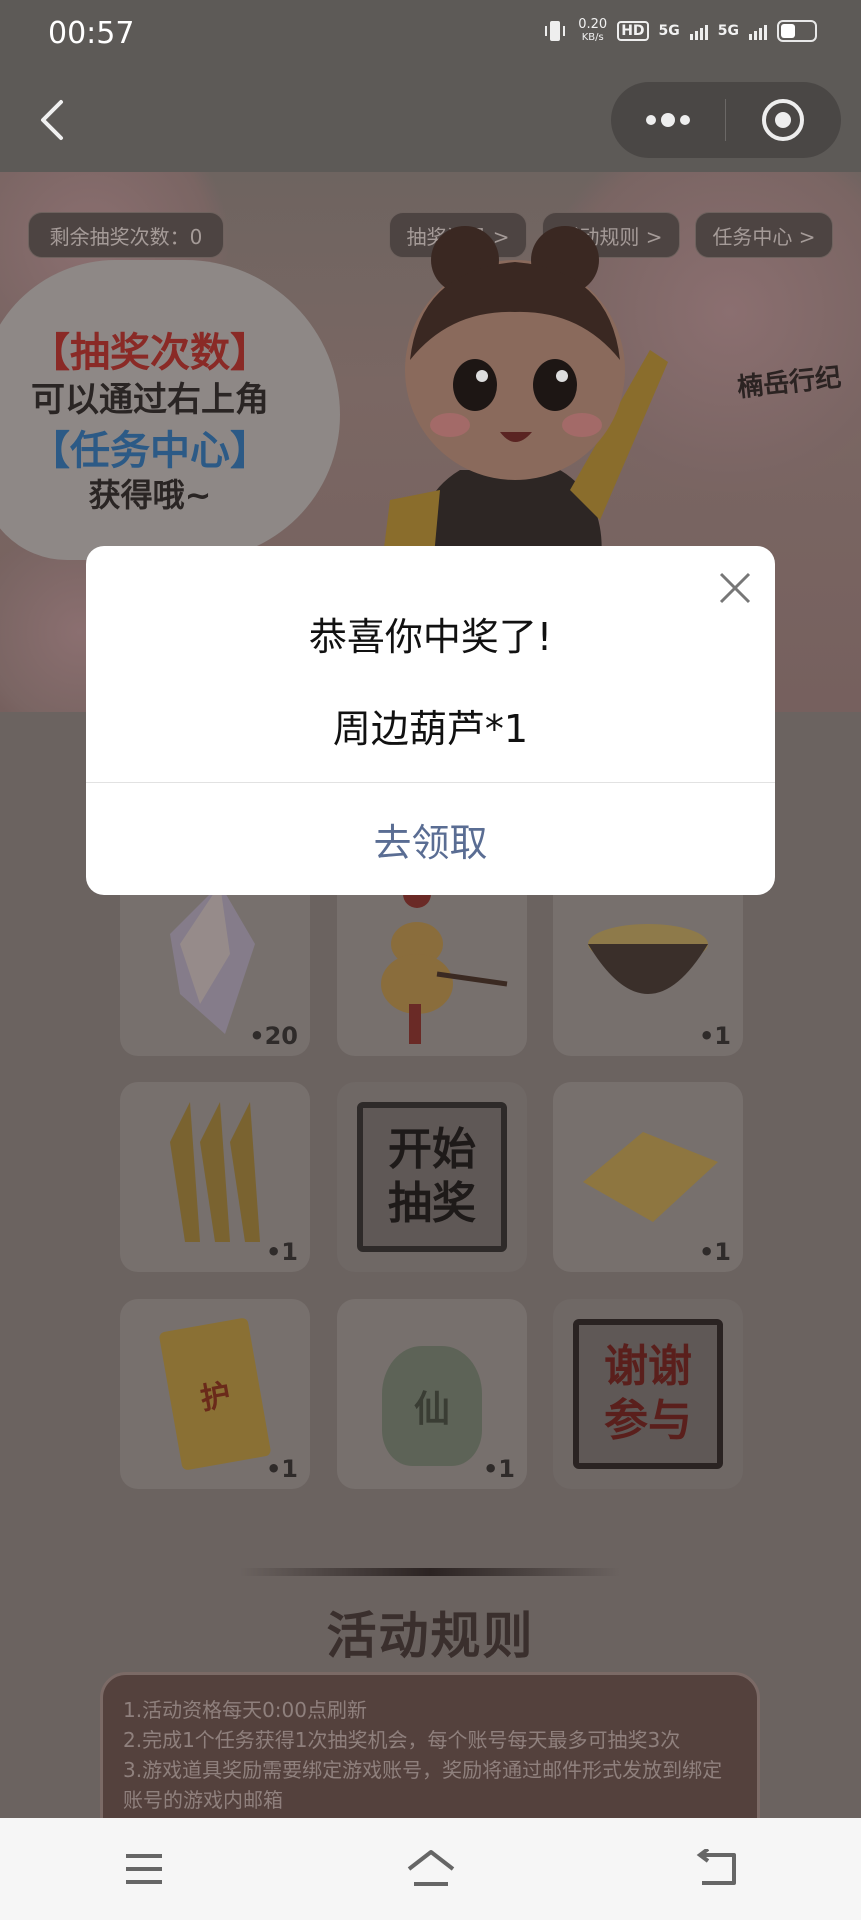 This screenshot has width=861, height=1920. Describe the element at coordinates (728, 31) in the screenshot. I see `network-5g-2: 5G` at that location.